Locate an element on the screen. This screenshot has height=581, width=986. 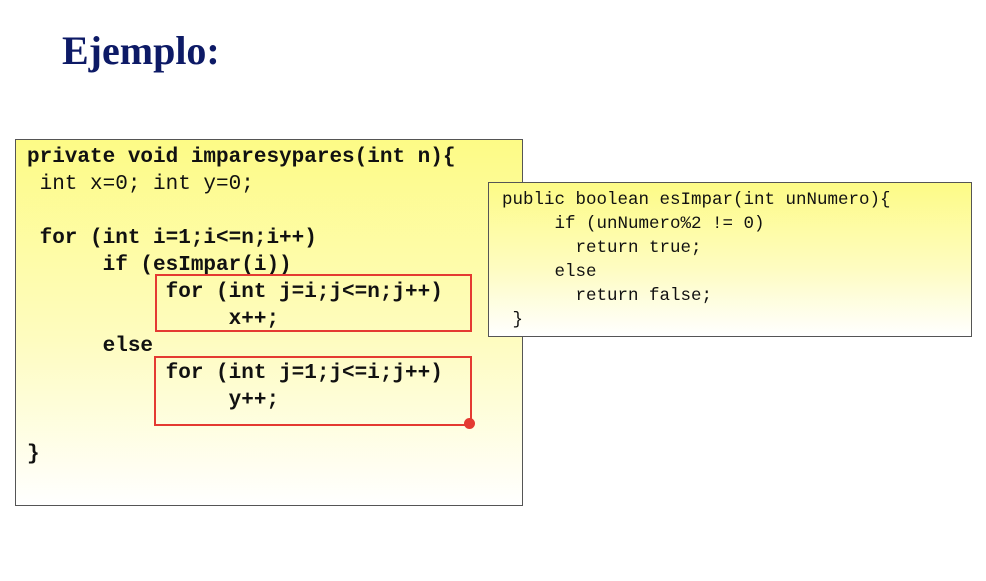
code-line-method-signature: private void imparesypares(int n){ is located at coordinates (241, 157).